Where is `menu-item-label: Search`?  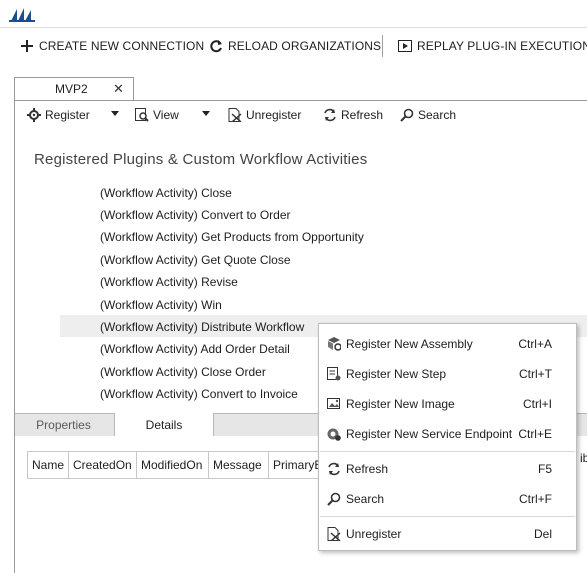
menu-item-label: Search is located at coordinates (365, 499).